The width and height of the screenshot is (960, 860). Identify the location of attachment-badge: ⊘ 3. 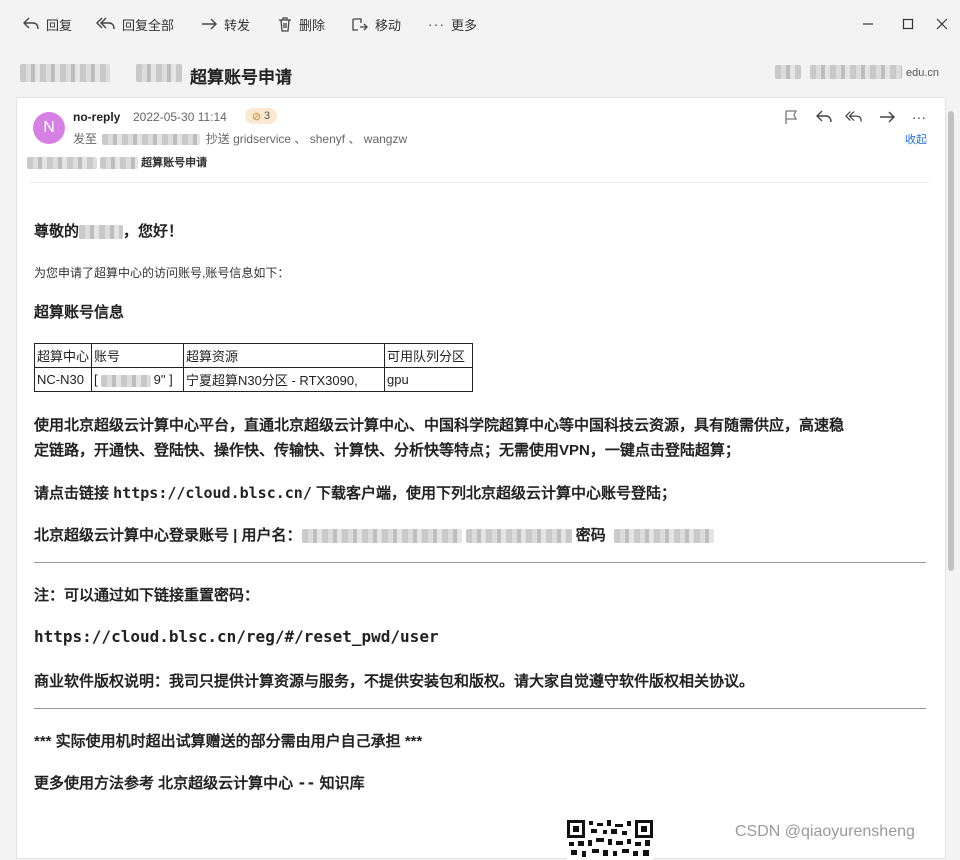
(261, 116).